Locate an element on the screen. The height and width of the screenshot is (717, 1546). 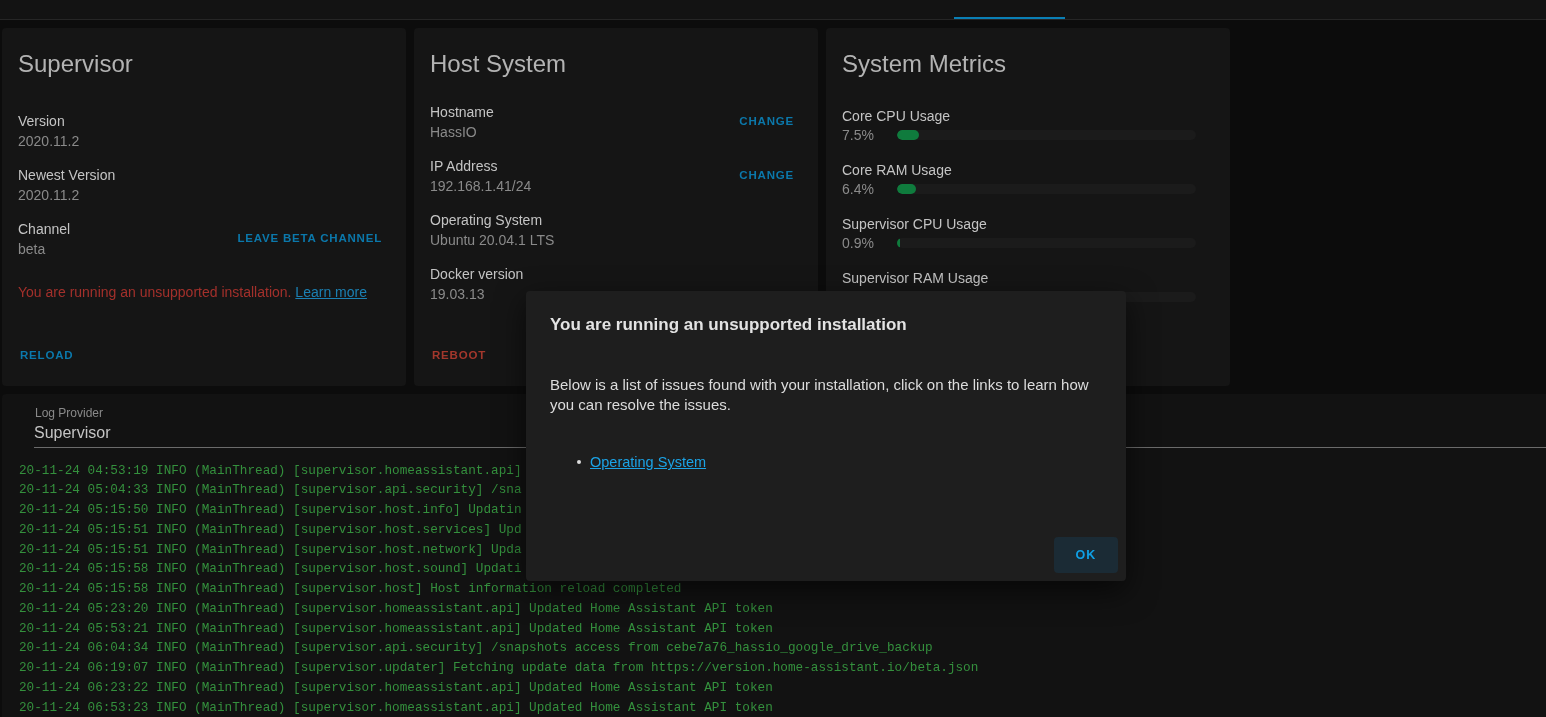
log-line: 20-11-24 05:15:51 INFO (MainThread) [supervisor.host.network] Upda is located at coordinates (270, 549).